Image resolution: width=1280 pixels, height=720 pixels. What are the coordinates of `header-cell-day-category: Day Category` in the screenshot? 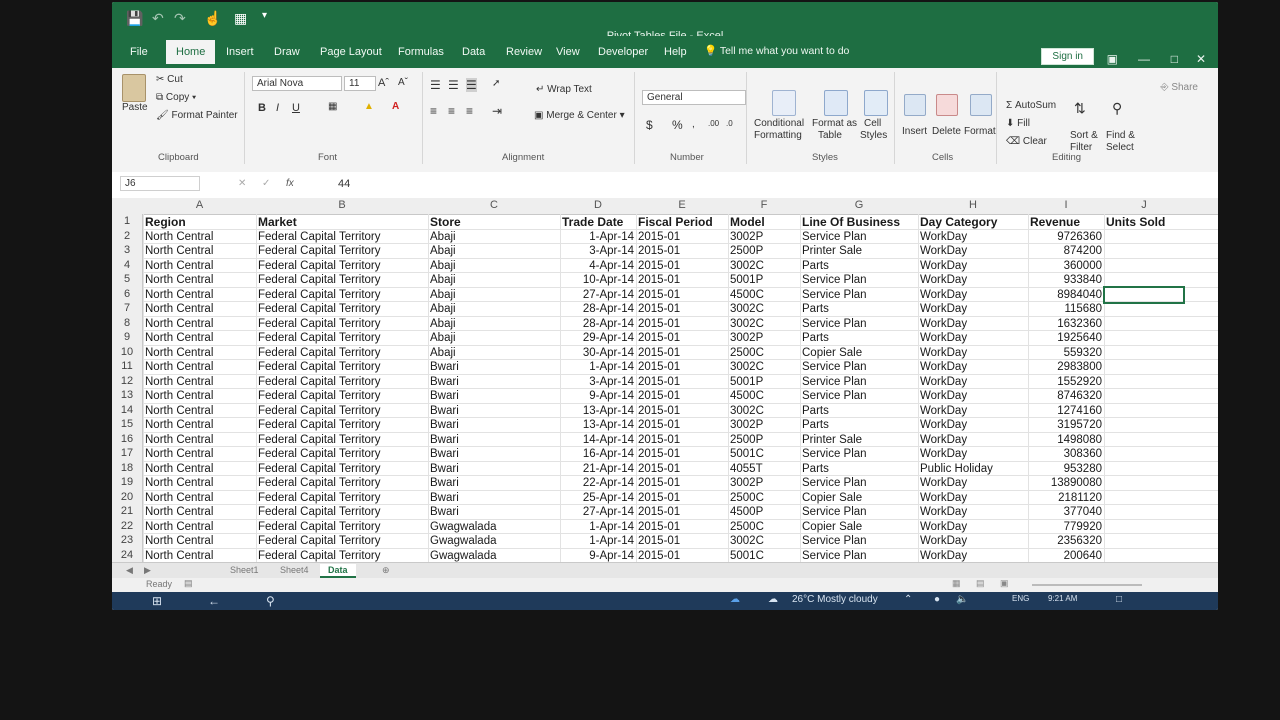 It's located at (973, 222).